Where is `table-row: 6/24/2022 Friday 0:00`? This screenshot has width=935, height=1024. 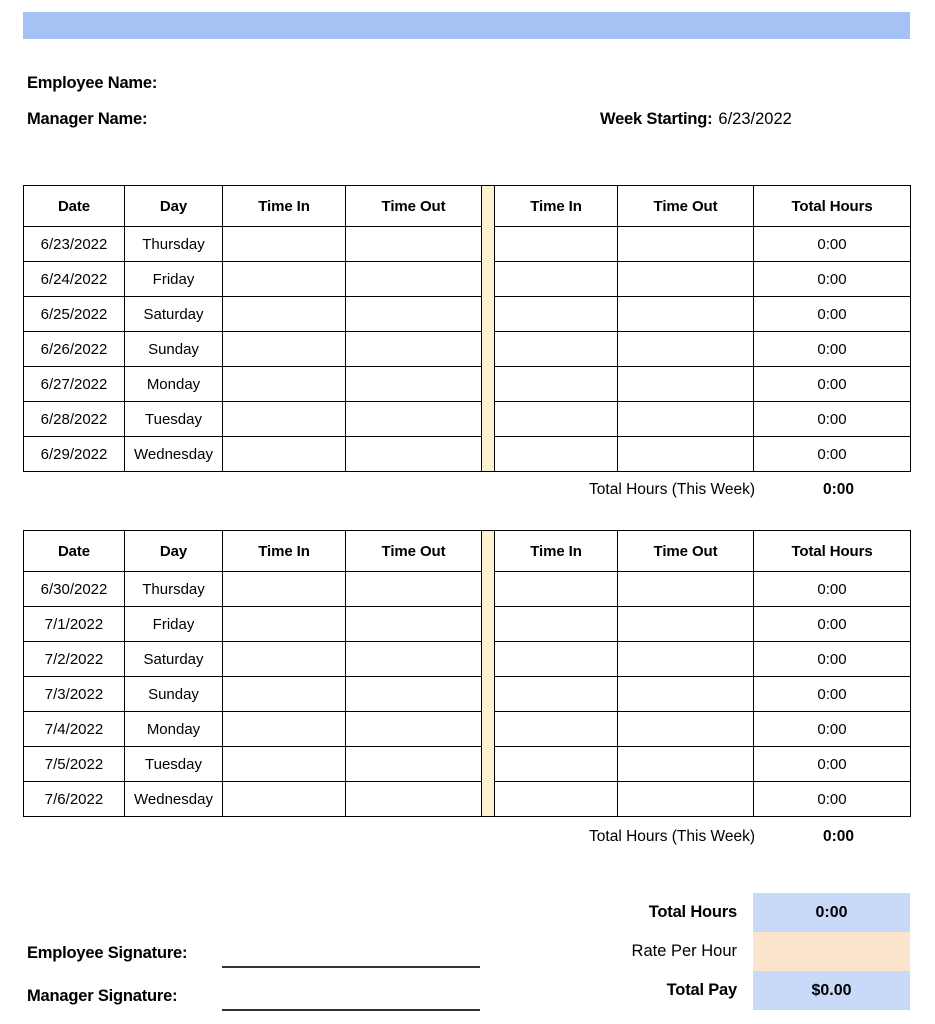
table-row: 6/24/2022 Friday 0:00 is located at coordinates (467, 279).